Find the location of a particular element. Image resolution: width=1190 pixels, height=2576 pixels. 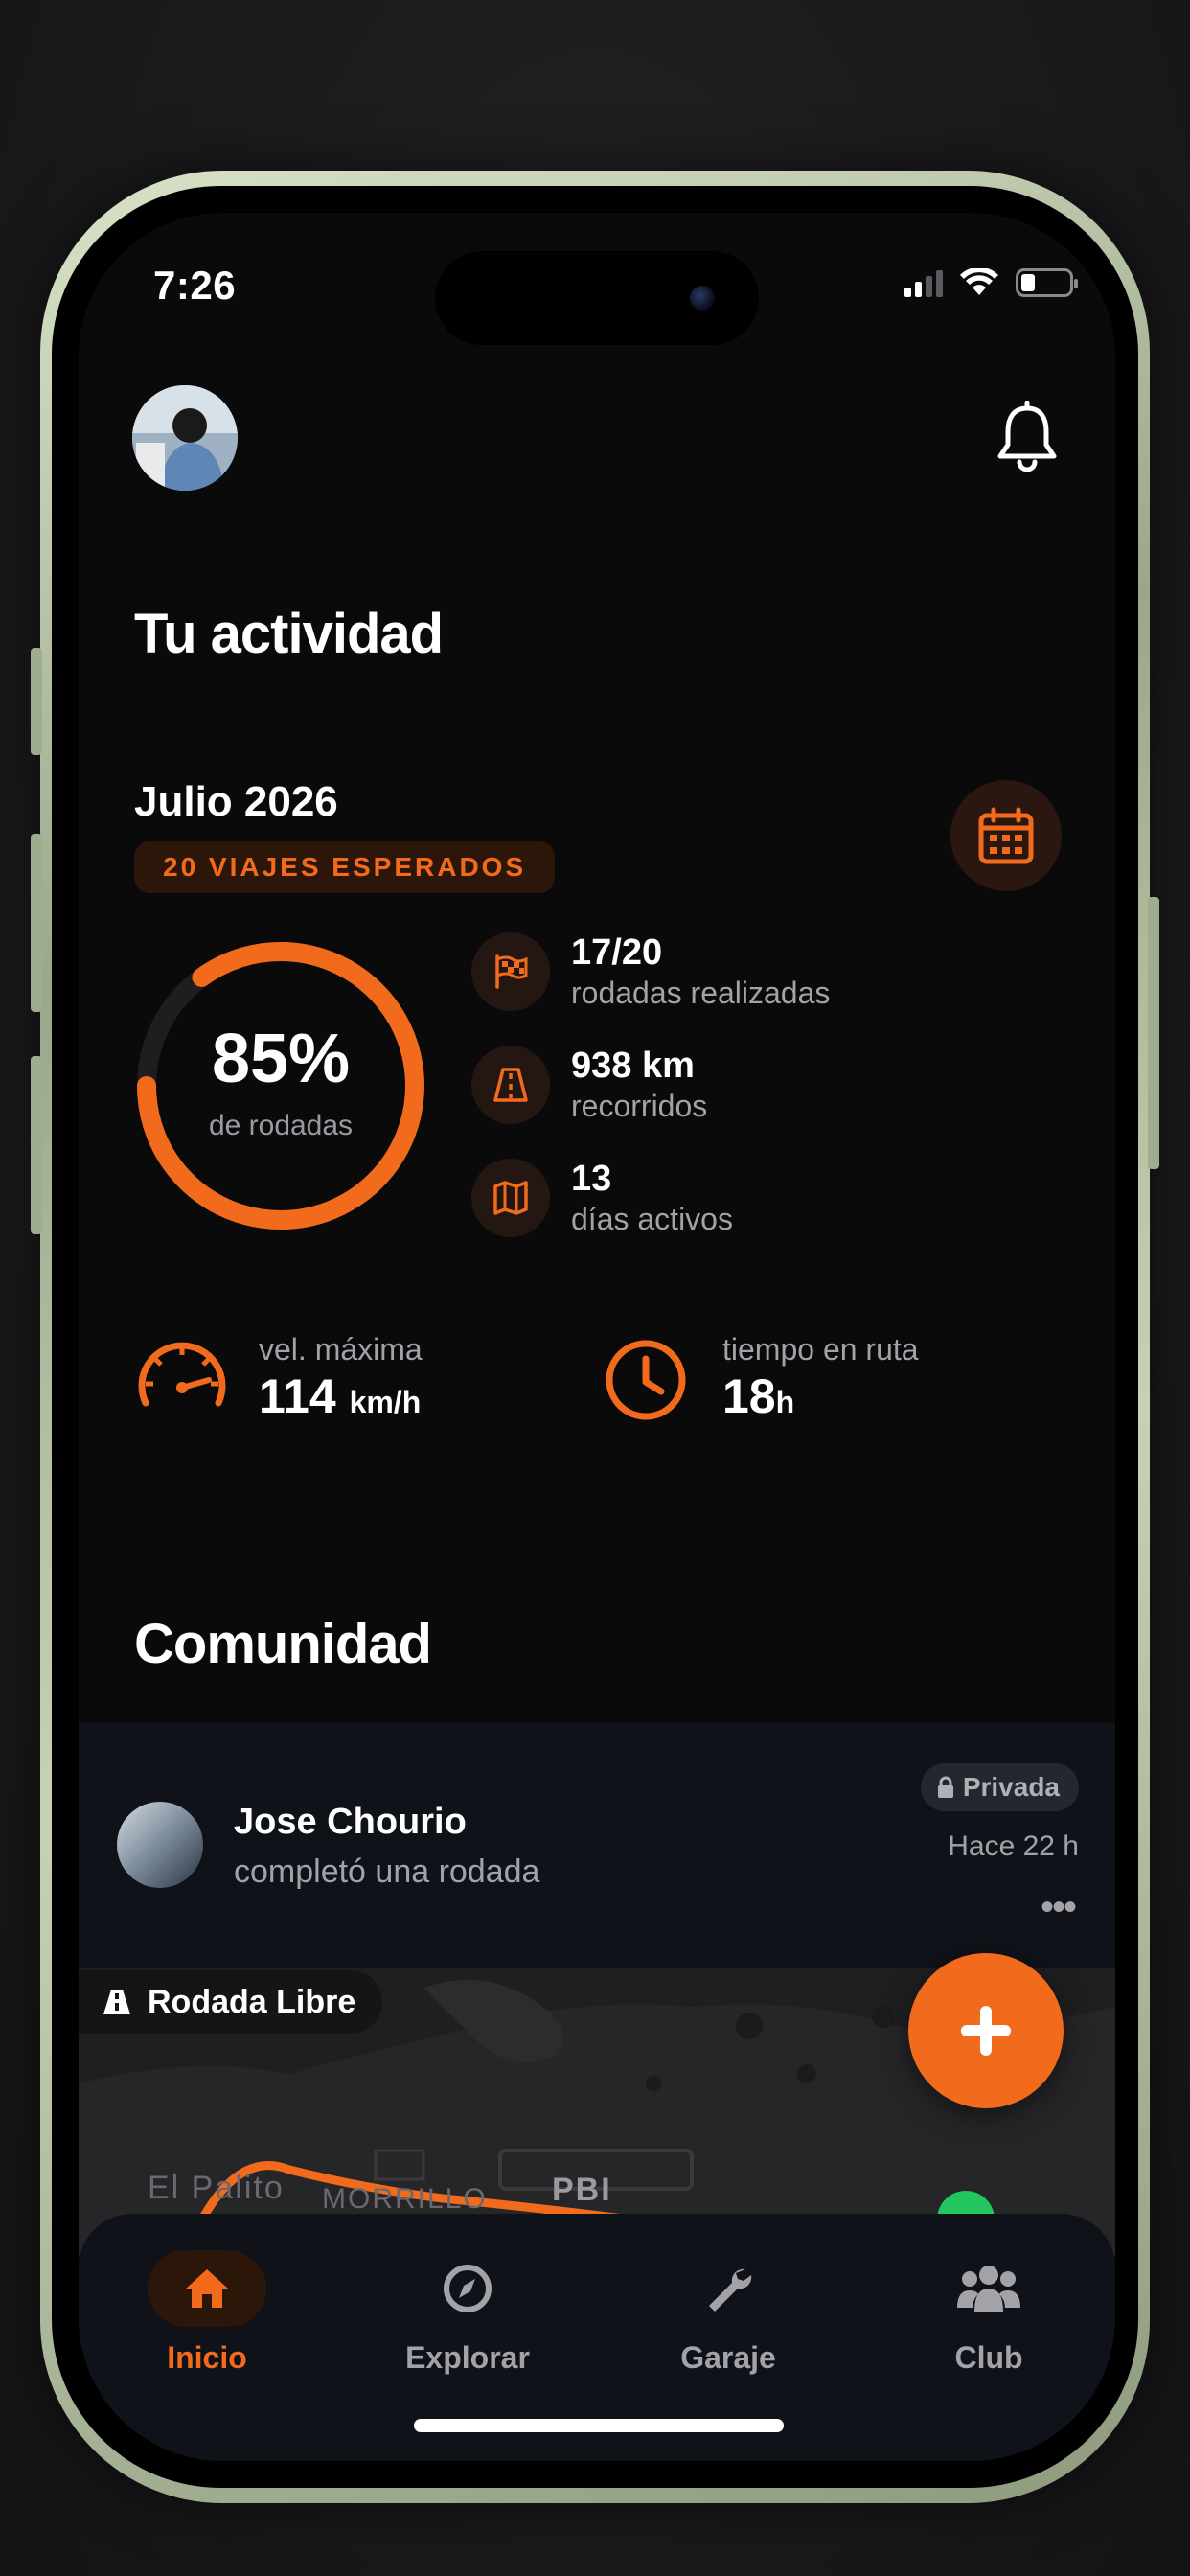

calendar-button is located at coordinates (1006, 835).